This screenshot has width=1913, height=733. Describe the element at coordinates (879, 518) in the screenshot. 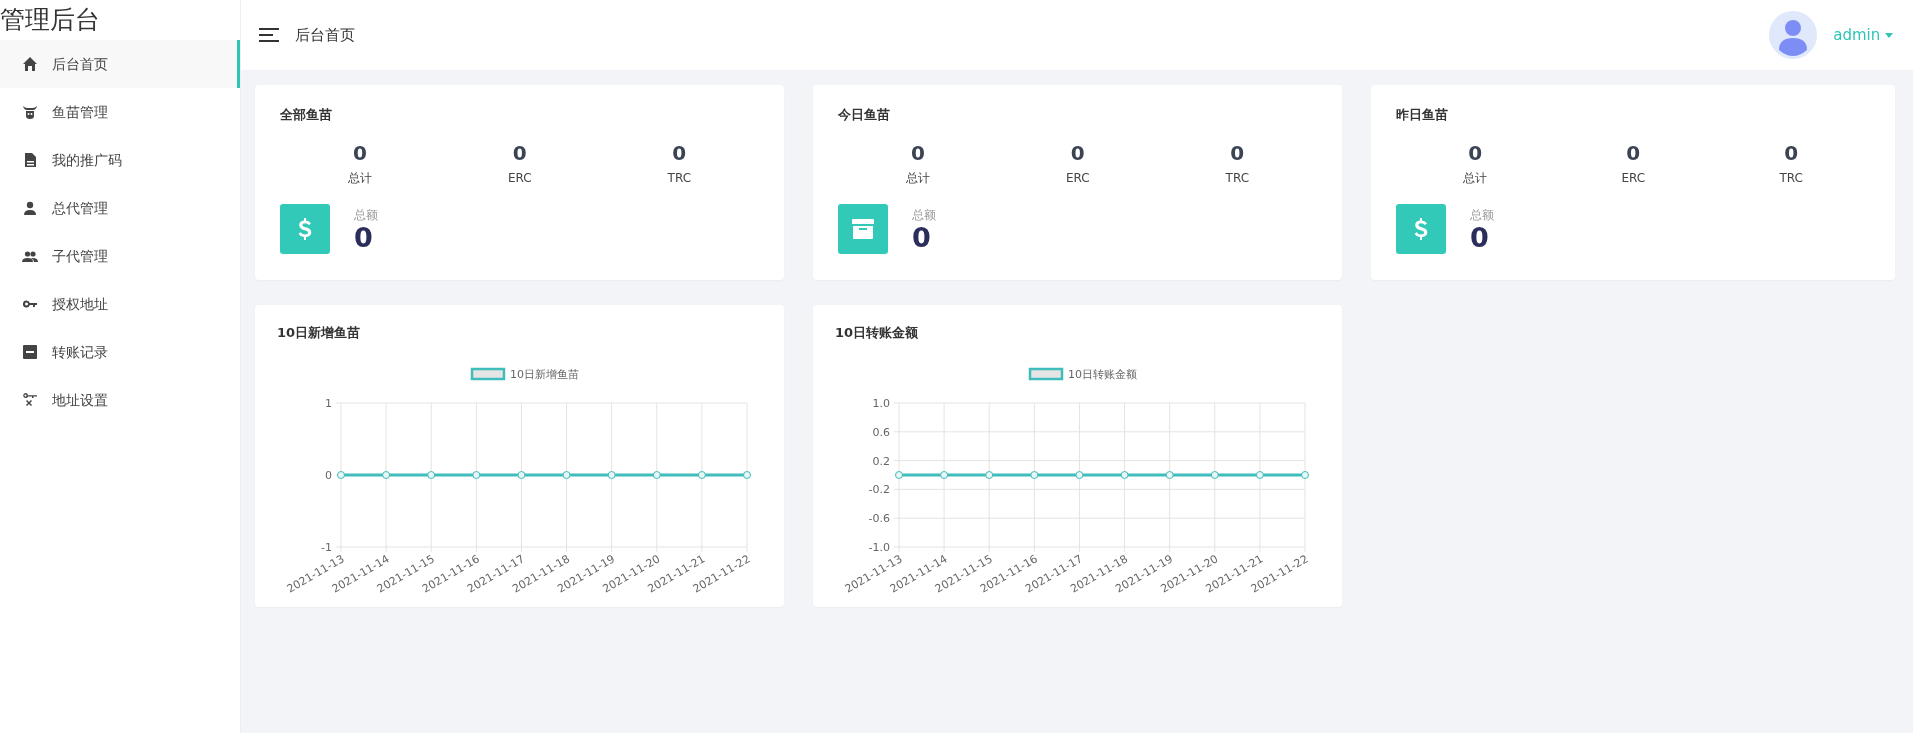

I see `axis-tick-label: -0.6` at that location.